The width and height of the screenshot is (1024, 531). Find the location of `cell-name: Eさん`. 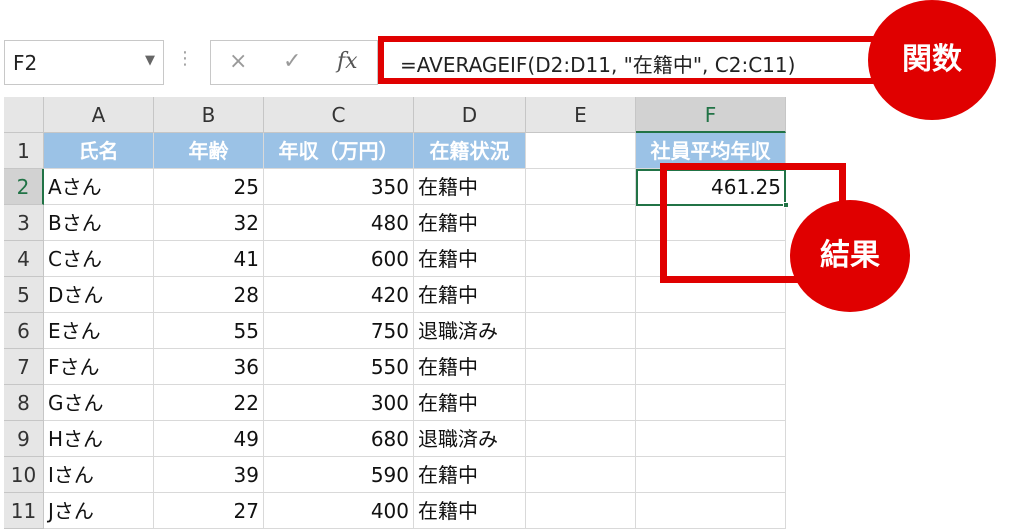

cell-name: Eさん is located at coordinates (99, 331).